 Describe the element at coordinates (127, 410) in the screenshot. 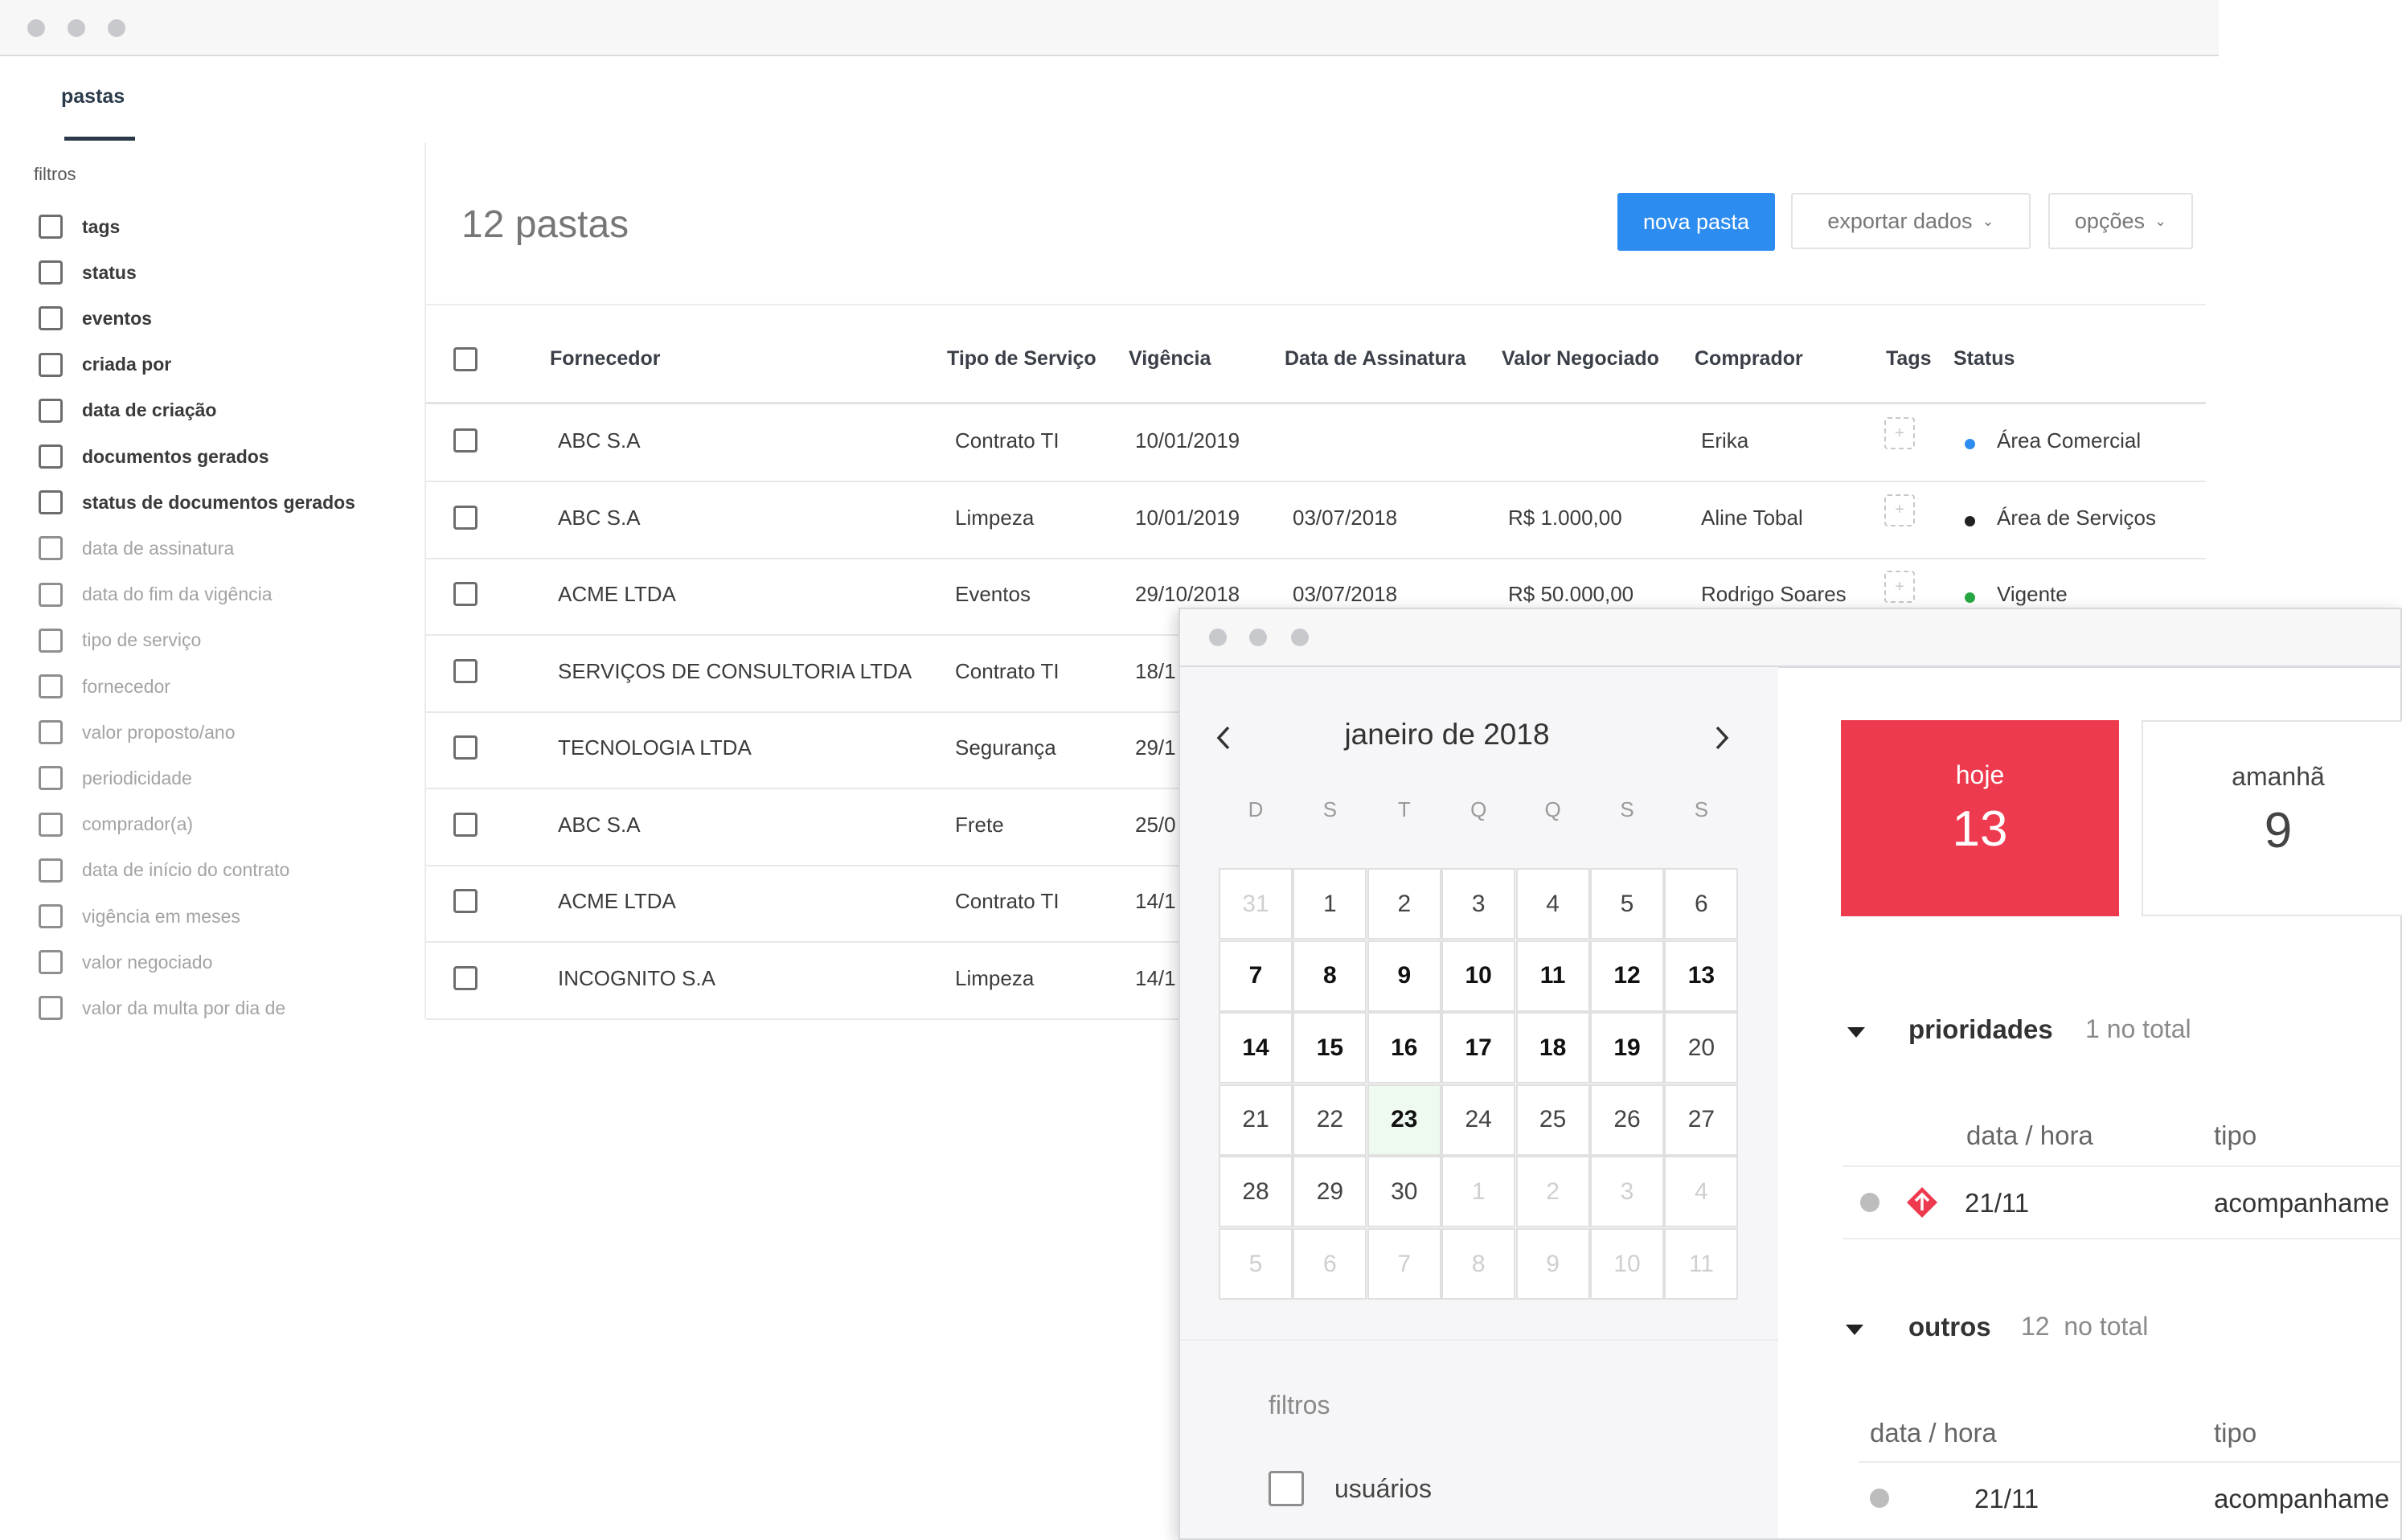

I see `filter-item: data de criação` at that location.